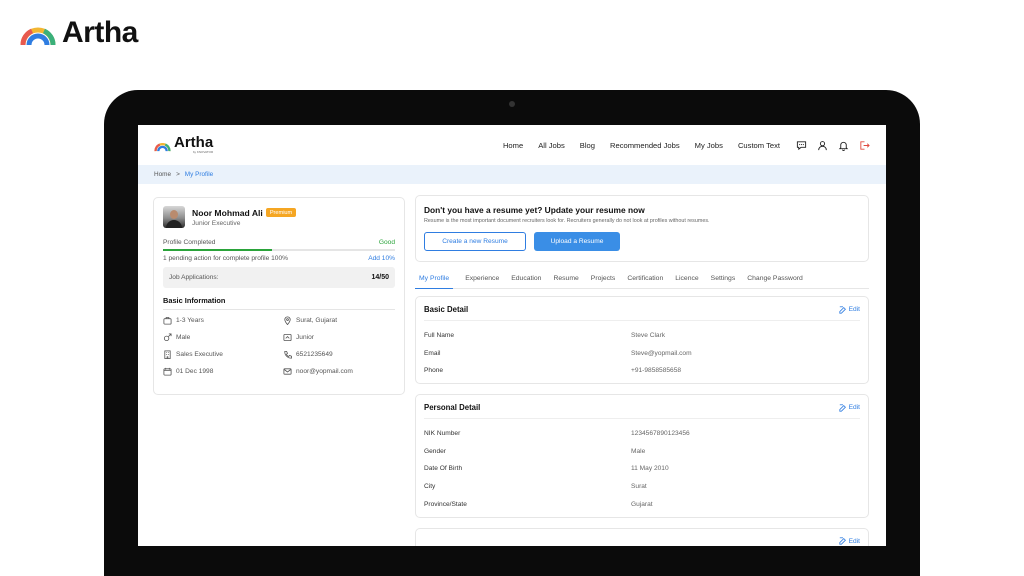  Describe the element at coordinates (854, 541) in the screenshot. I see `next-detail-edit-label: Edit` at that location.